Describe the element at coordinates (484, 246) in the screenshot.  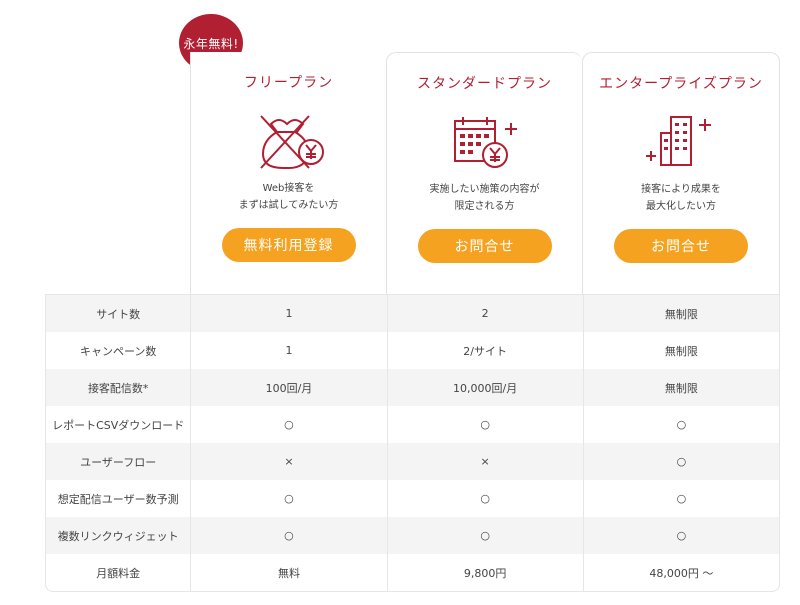
I see `standard-contact-button: お問合せ` at that location.